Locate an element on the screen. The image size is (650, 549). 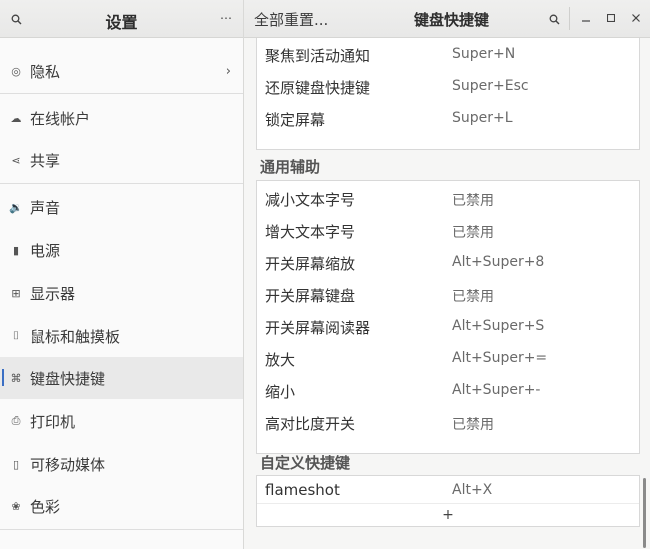
sidebar-item-privacy: ◎ 隐私 › is located at coordinates (121, 71).